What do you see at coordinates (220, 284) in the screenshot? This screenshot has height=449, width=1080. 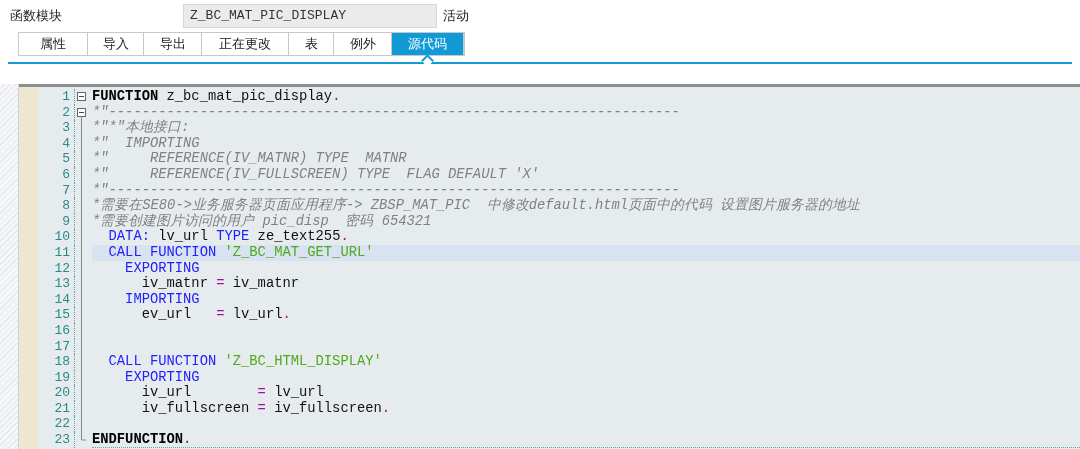 I see `code-line: iv_matnr = iv_matnr` at bounding box center [220, 284].